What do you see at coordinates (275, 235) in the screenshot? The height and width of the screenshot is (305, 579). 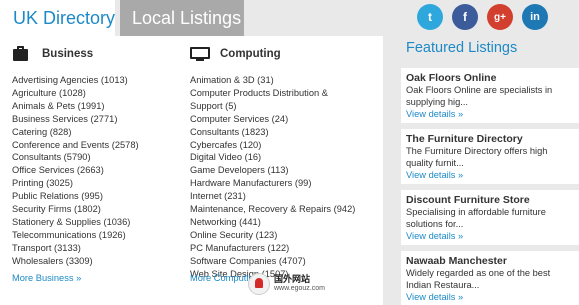 I see `computing-category-link: Online Security (123)` at bounding box center [275, 235].